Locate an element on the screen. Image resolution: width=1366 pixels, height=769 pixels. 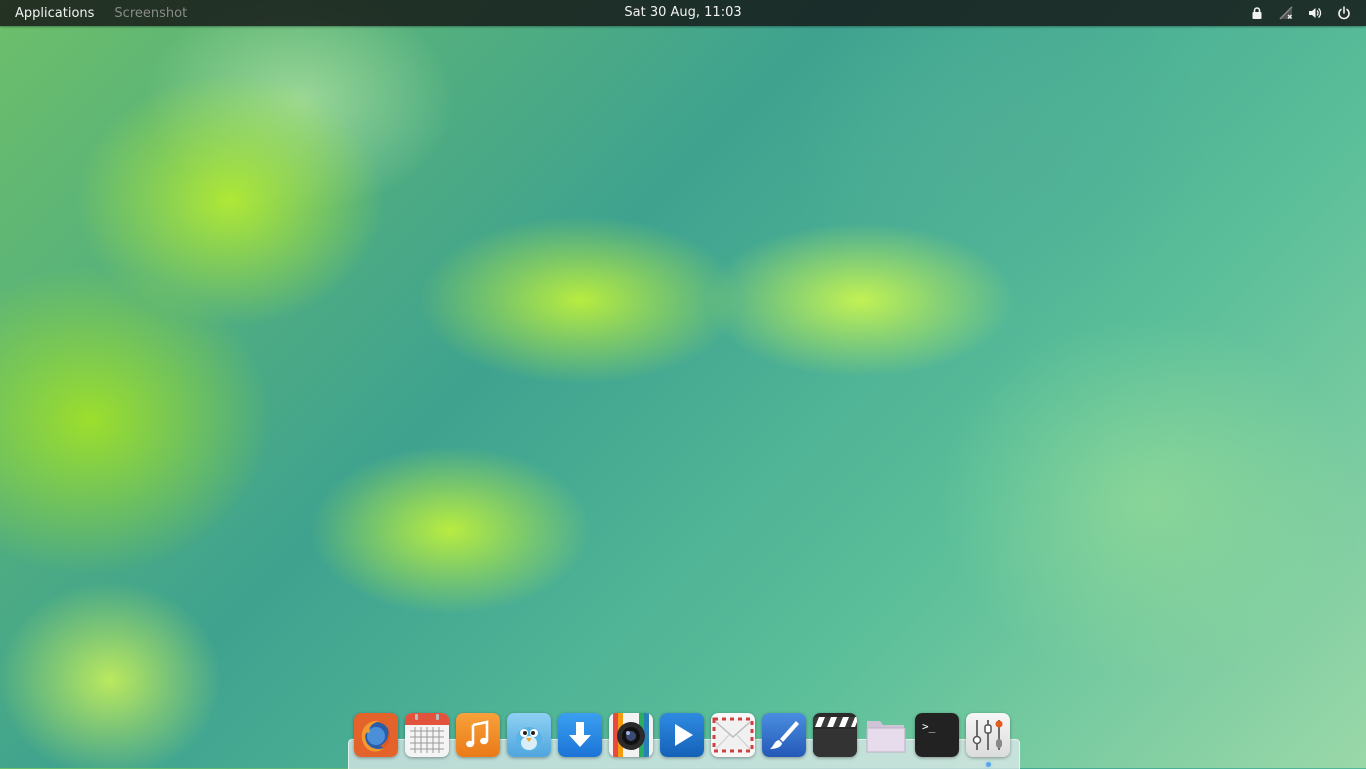
terminal-icon: >_ is located at coordinates (937, 735).